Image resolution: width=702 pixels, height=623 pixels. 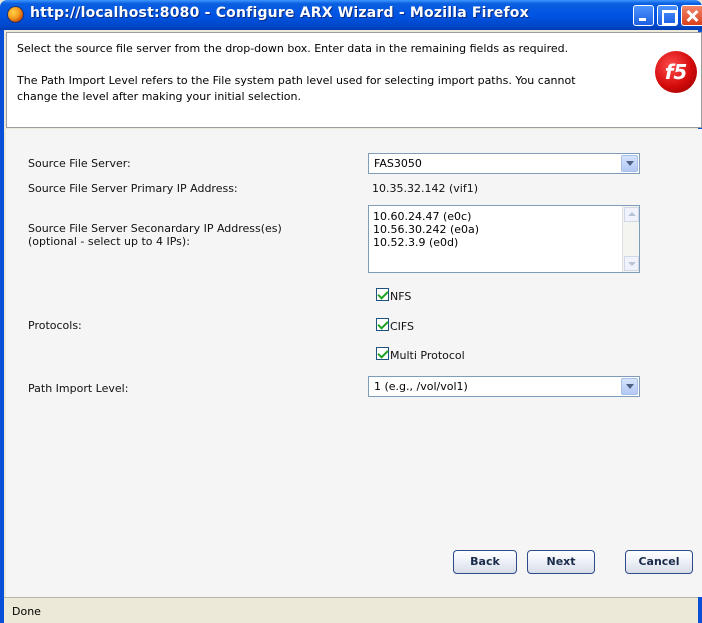 What do you see at coordinates (676, 72) in the screenshot?
I see `f5-logo: f5` at bounding box center [676, 72].